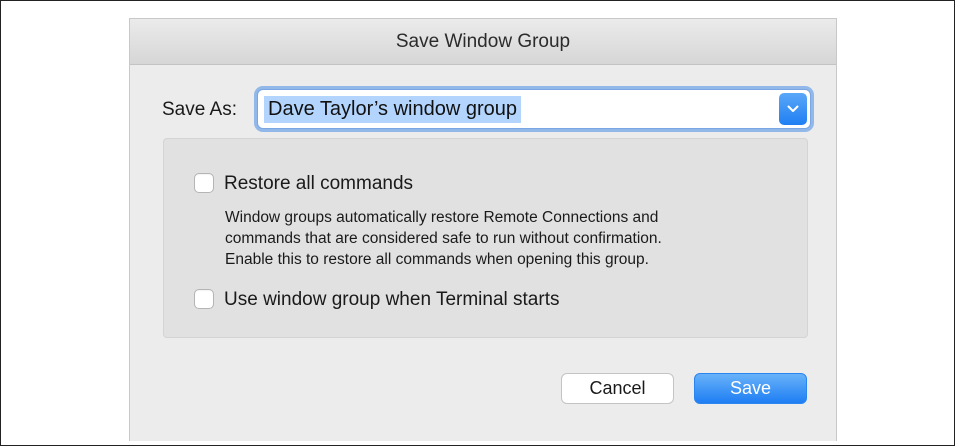  Describe the element at coordinates (204, 183) in the screenshot. I see `restore-all-commands-checkbox` at that location.